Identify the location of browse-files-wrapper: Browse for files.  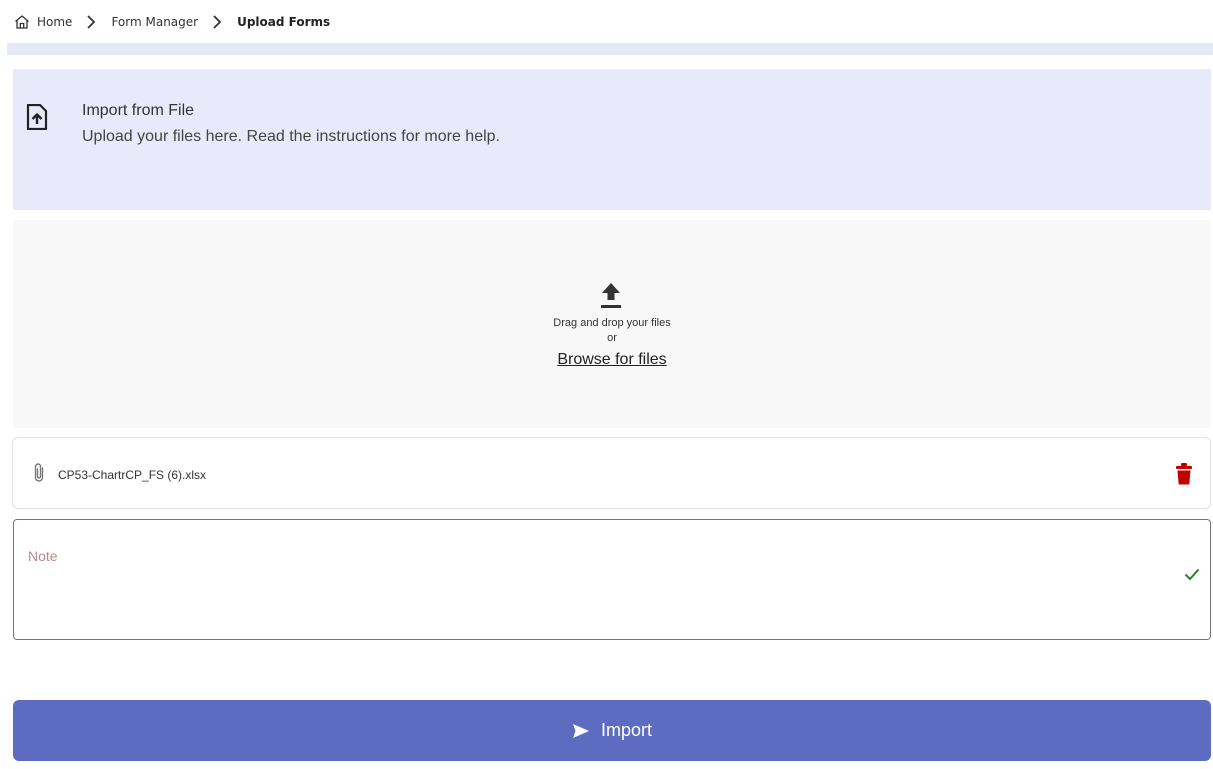
(612, 360).